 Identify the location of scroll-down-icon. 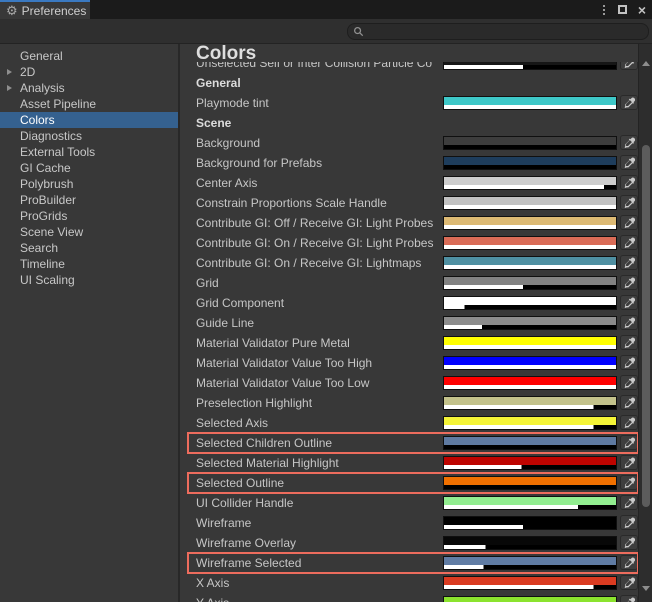
(646, 588).